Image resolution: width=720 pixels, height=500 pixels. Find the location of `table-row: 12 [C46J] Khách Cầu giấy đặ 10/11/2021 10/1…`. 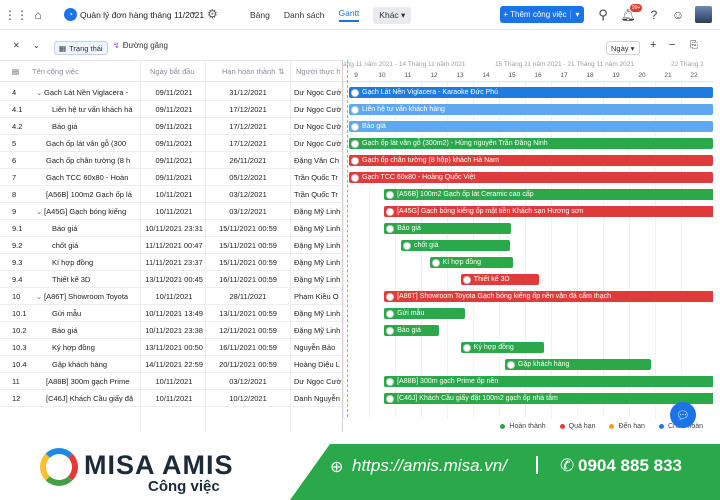

table-row: 12 [C46J] Khách Cầu giấy đặ 10/11/2021 10/1… is located at coordinates (171, 398).